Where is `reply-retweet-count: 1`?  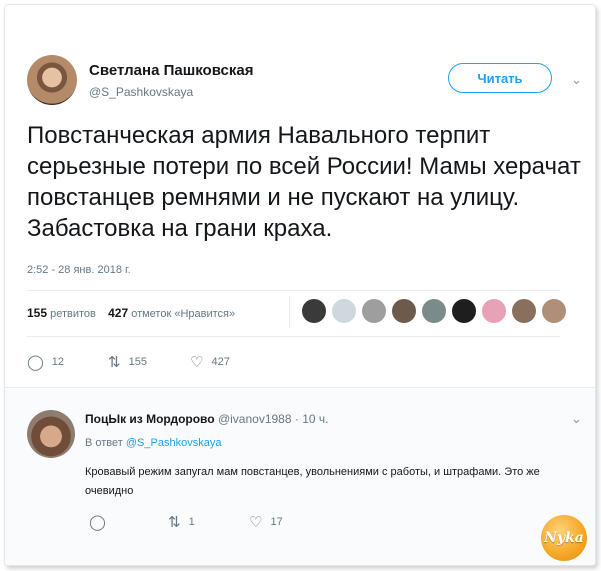 reply-retweet-count: 1 is located at coordinates (191, 522).